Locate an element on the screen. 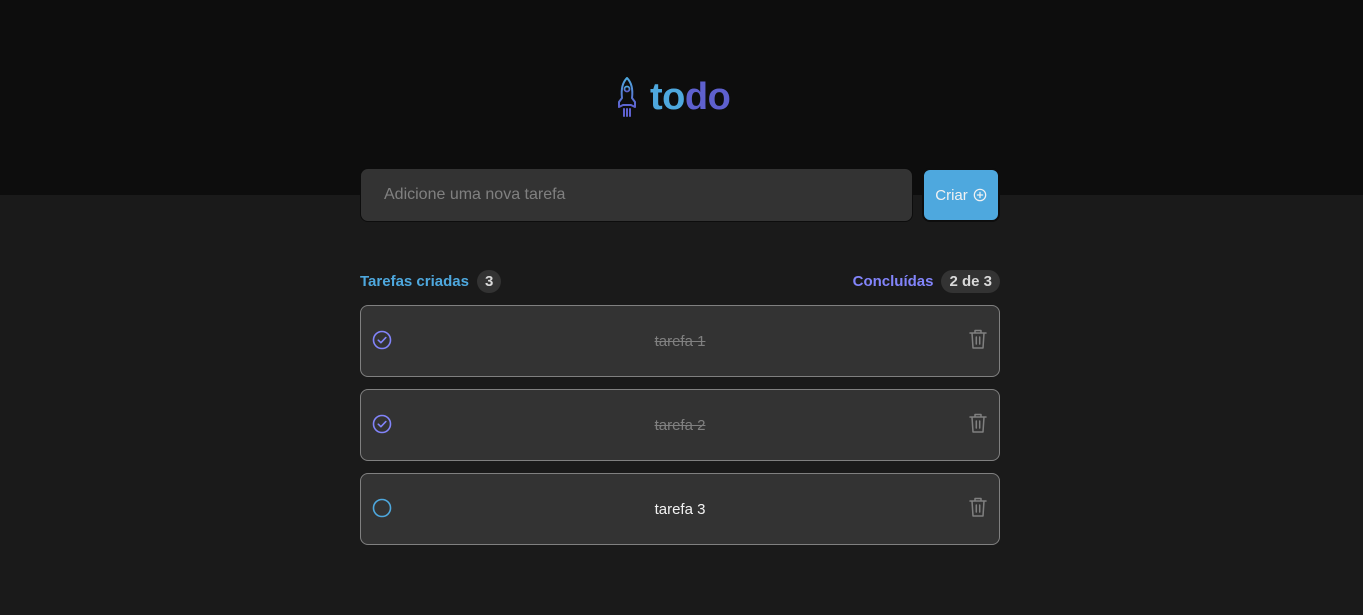  logo: todo is located at coordinates (672, 97).